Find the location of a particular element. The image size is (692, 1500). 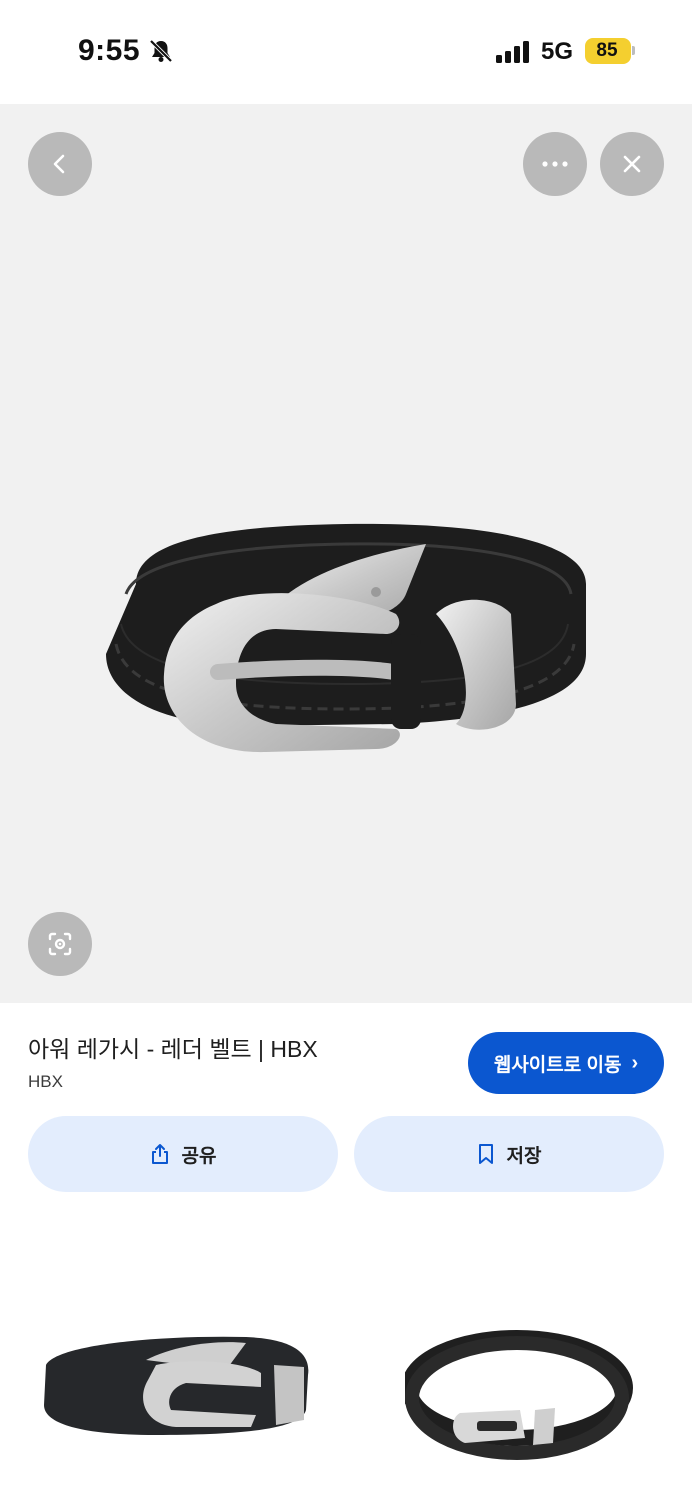

chevron-left-icon is located at coordinates (59, 164).